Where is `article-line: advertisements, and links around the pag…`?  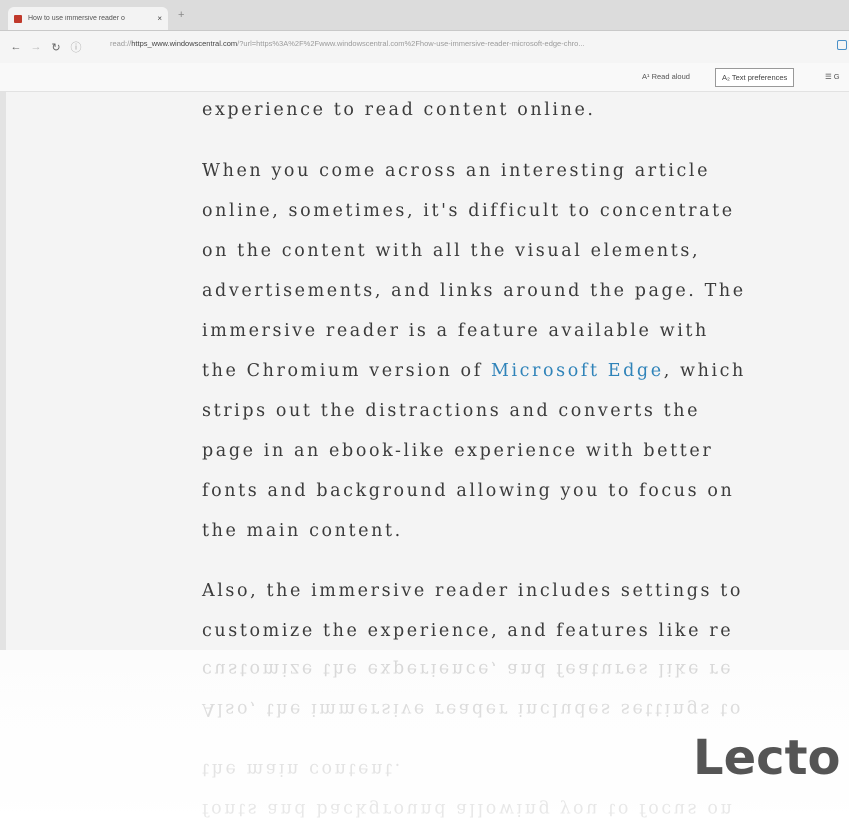 article-line: advertisements, and links around the pag… is located at coordinates (474, 291).